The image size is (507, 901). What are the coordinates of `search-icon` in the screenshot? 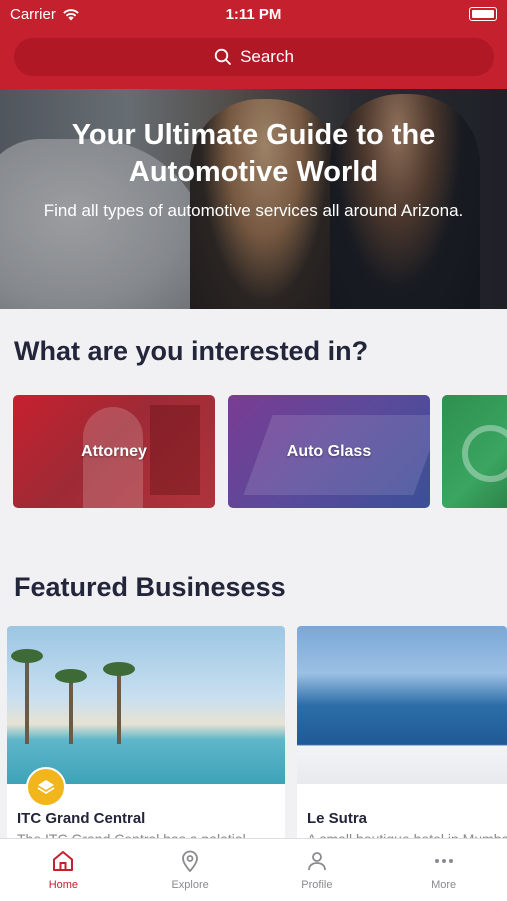 It's located at (222, 56).